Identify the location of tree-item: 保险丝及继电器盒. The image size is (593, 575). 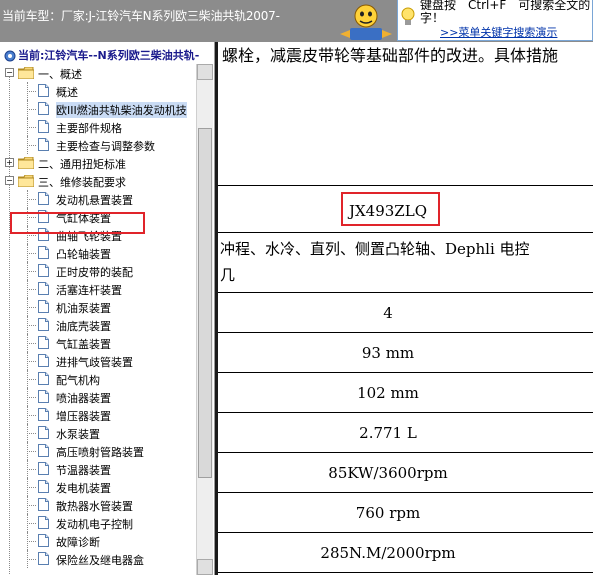
(98, 559).